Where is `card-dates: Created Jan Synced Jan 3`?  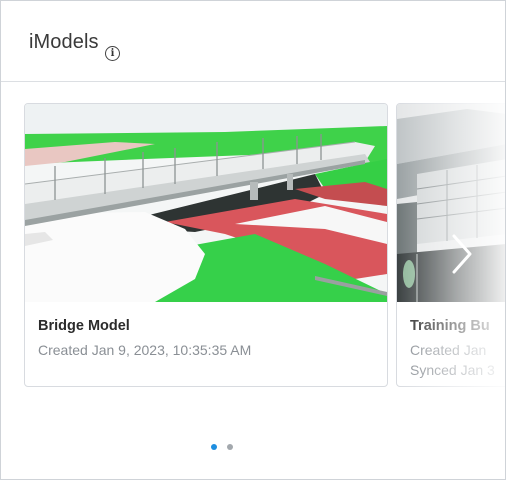
card-dates: Created Jan Synced Jan 3 is located at coordinates (452, 360).